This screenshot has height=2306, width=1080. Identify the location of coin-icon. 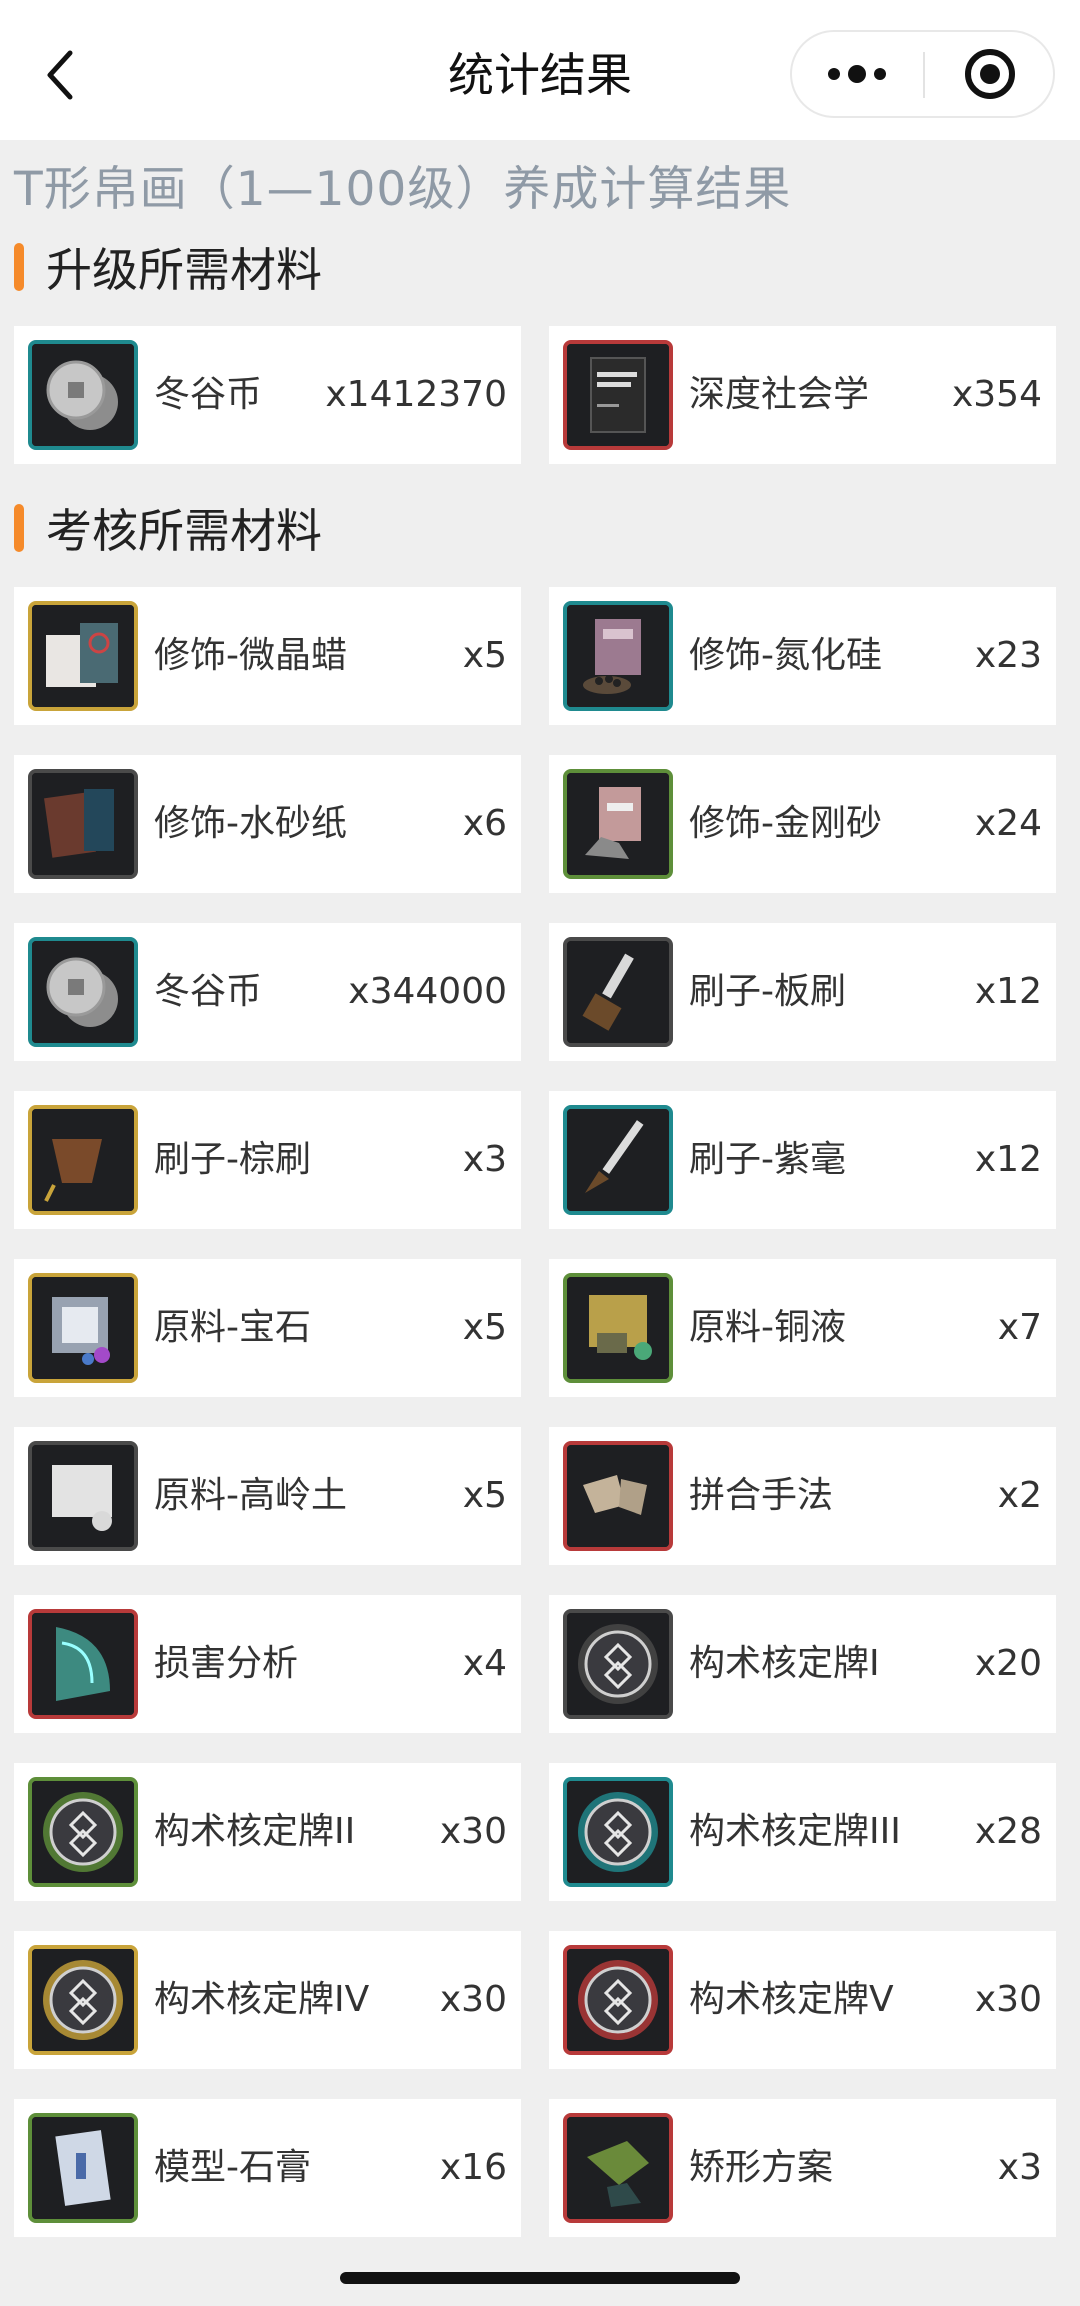
(83, 992).